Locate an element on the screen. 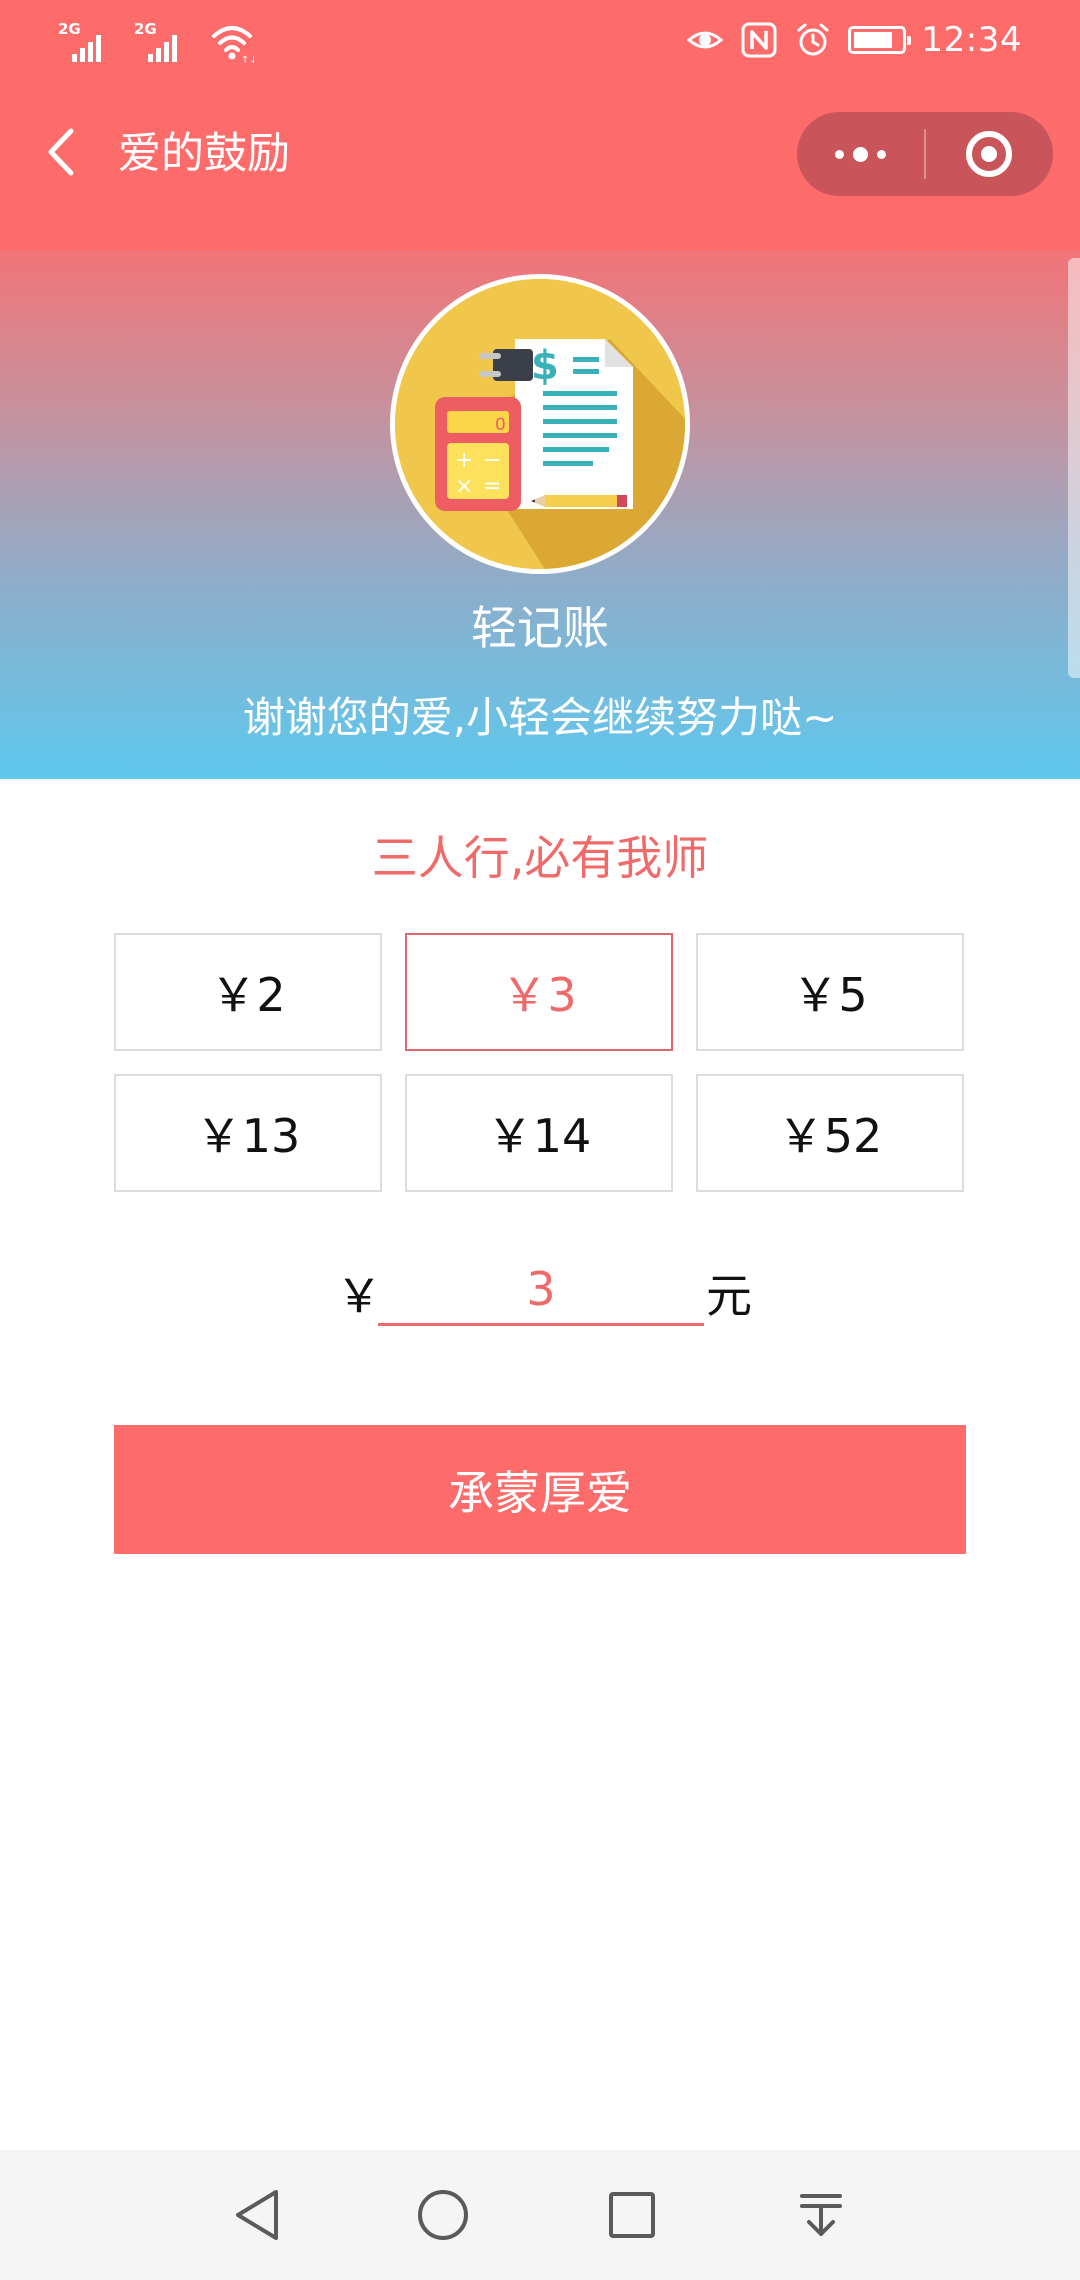 The image size is (1080, 2280). currency-unit: 元 is located at coordinates (729, 1296).